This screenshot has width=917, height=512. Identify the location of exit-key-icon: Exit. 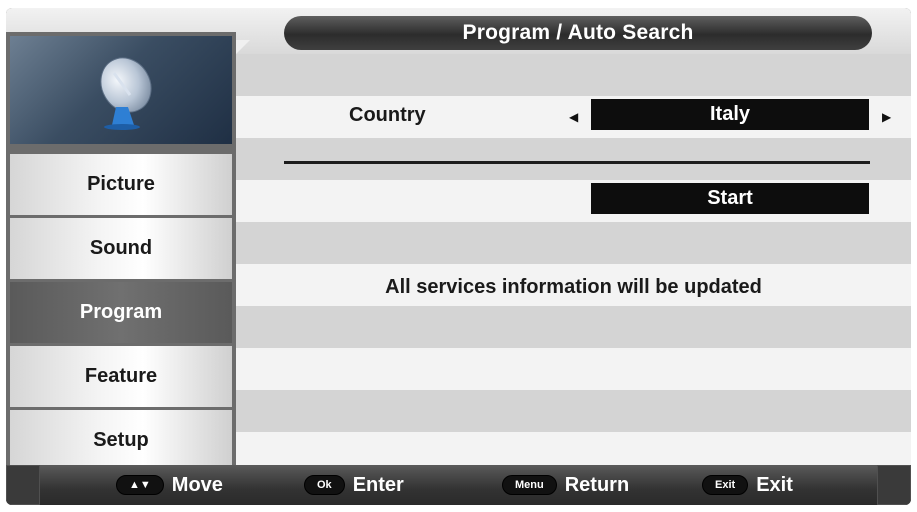
(725, 485).